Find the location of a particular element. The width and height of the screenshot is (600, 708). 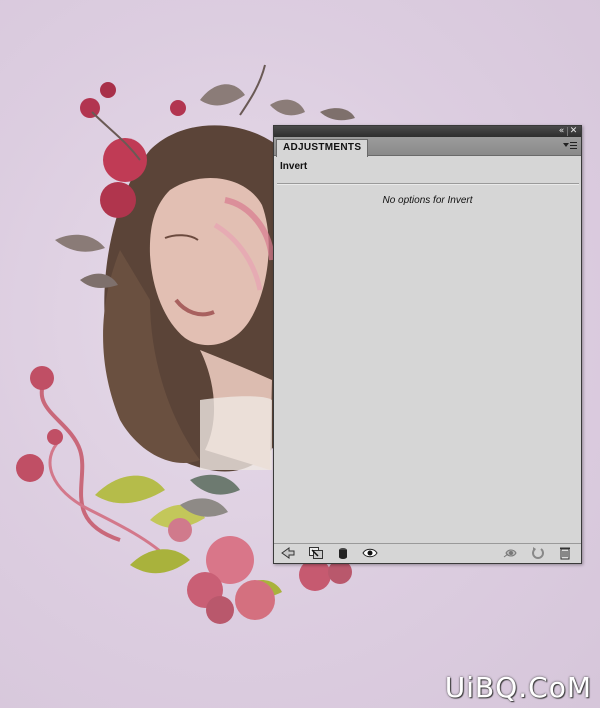

trash-icon is located at coordinates (565, 553).